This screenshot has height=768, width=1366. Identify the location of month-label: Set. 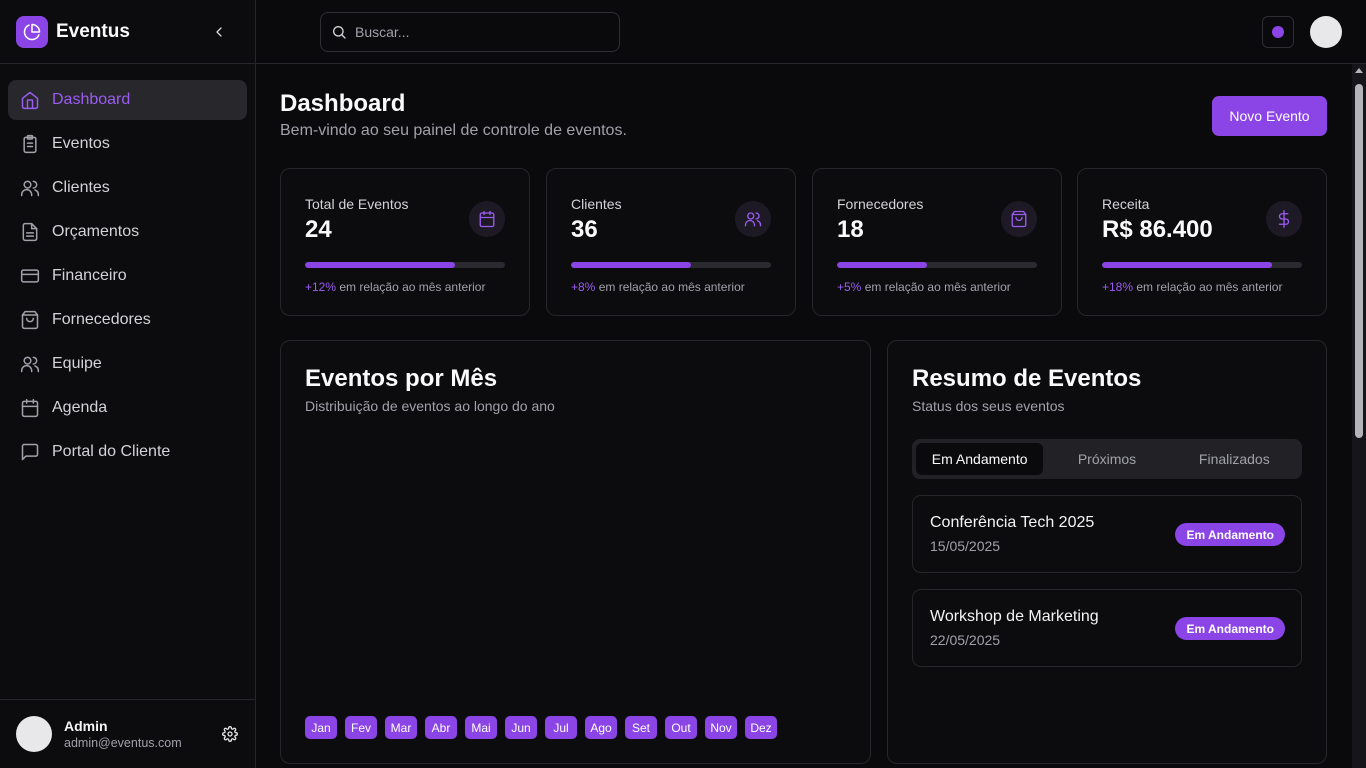
(641, 727).